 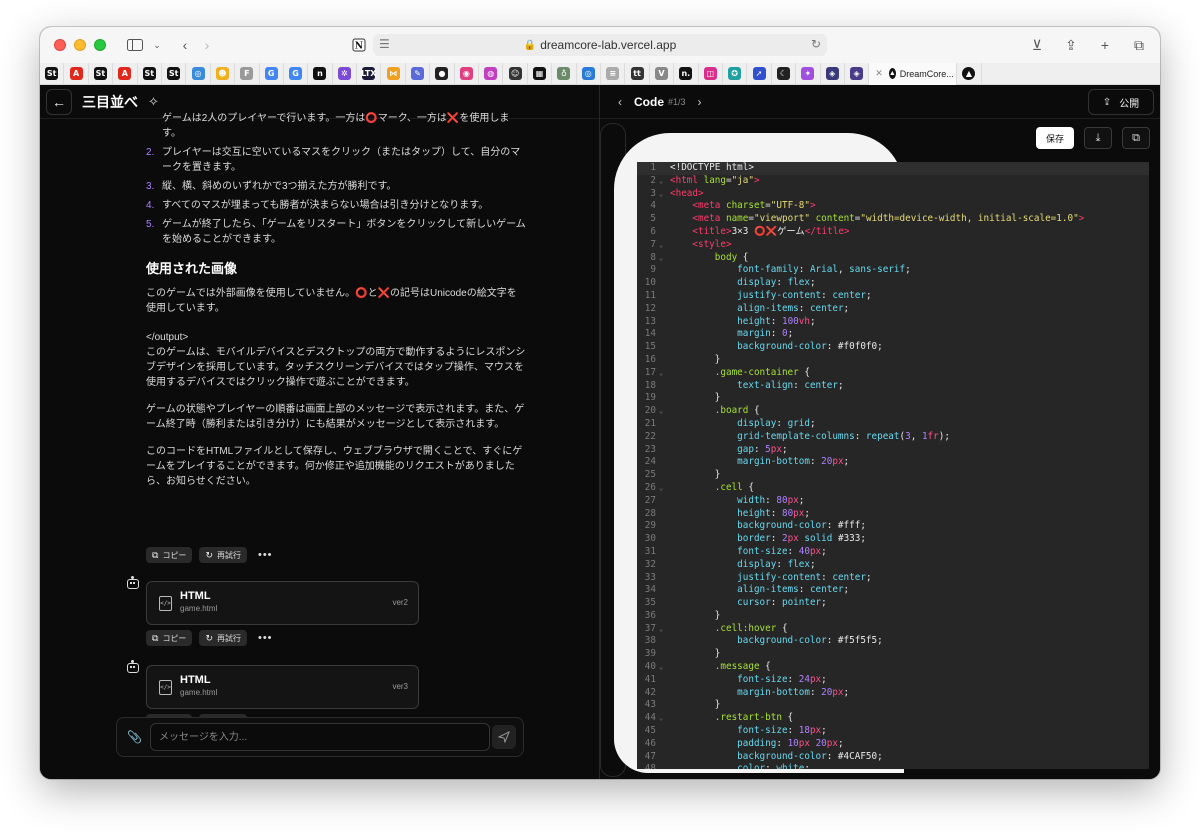 I want to click on page-menu-icon: ☰, so click(x=384, y=44).